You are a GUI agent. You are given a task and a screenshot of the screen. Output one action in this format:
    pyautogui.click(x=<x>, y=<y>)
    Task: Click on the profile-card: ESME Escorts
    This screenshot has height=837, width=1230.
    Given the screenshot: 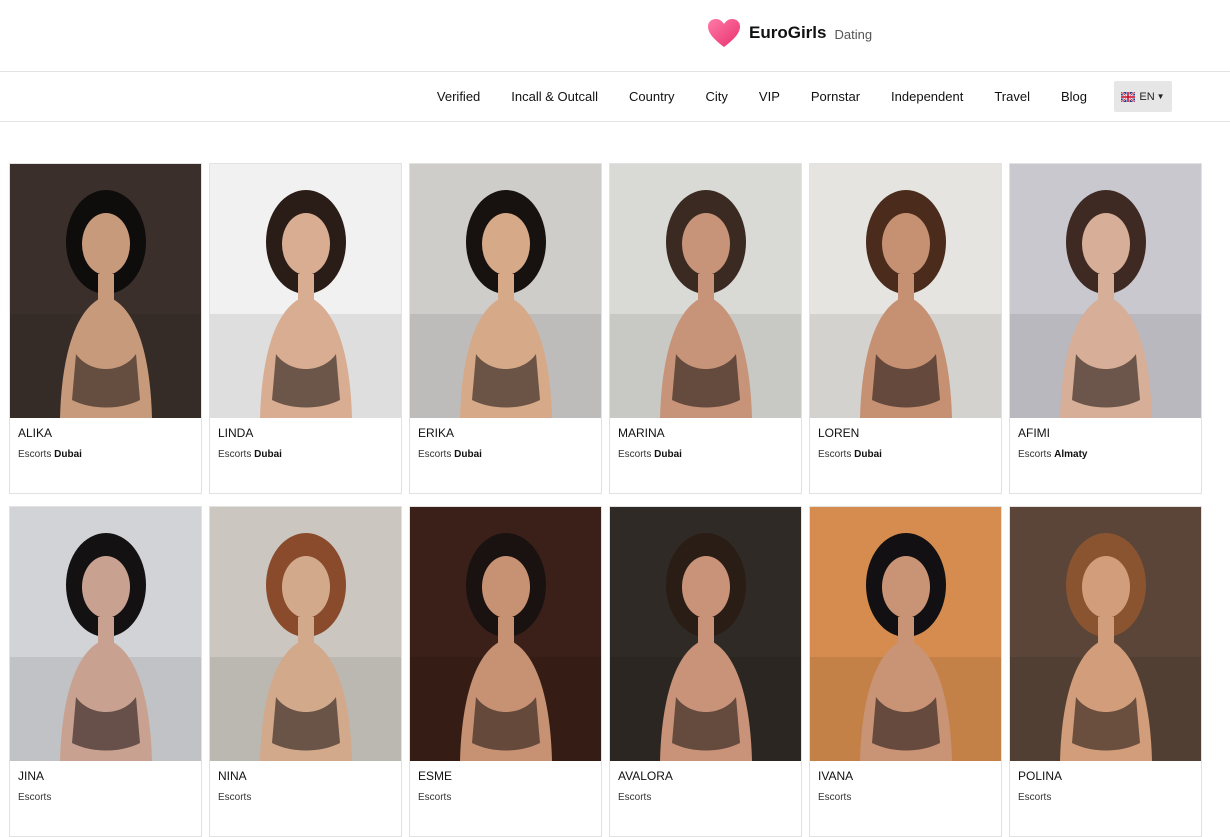 What is the action you would take?
    pyautogui.click(x=505, y=671)
    